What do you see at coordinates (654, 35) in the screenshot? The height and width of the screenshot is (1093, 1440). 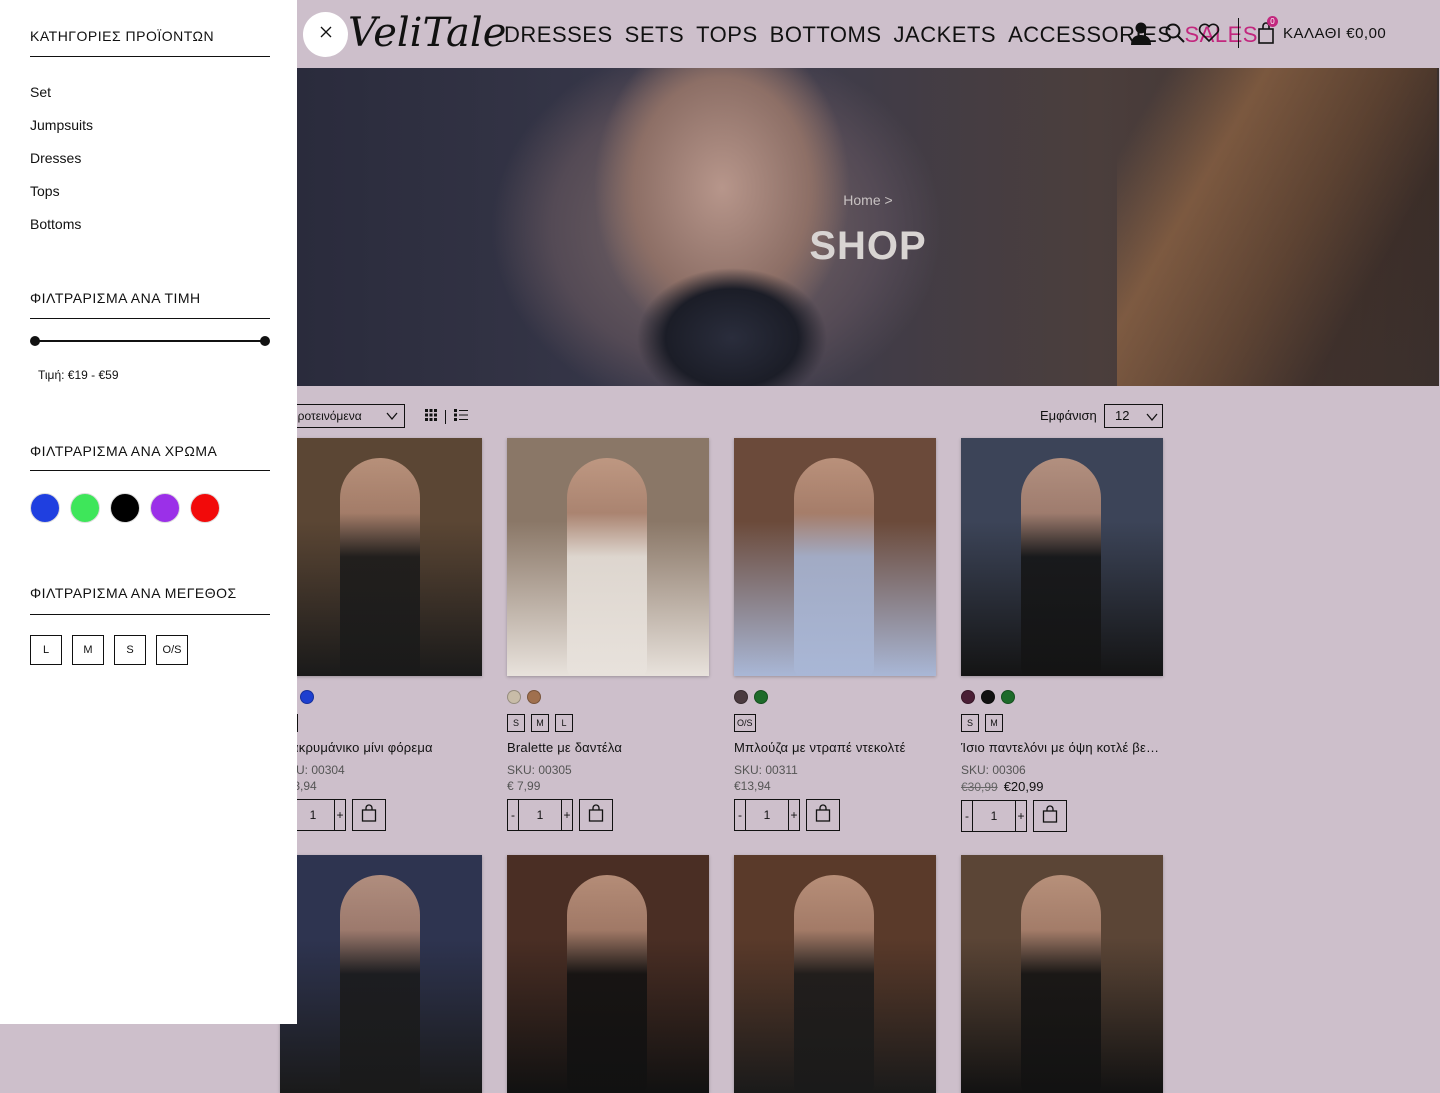 I see `nav-sets: SETS` at bounding box center [654, 35].